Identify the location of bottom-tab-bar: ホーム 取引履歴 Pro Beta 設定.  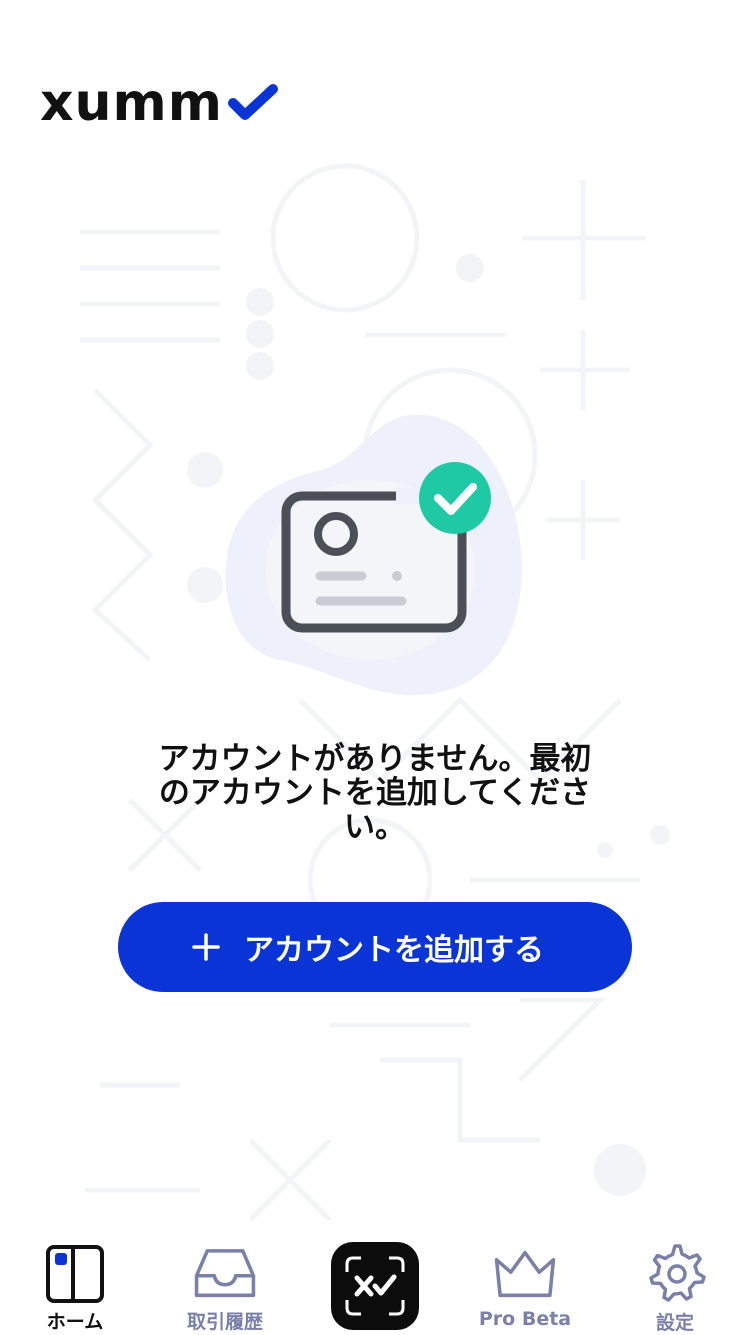
(375, 1282).